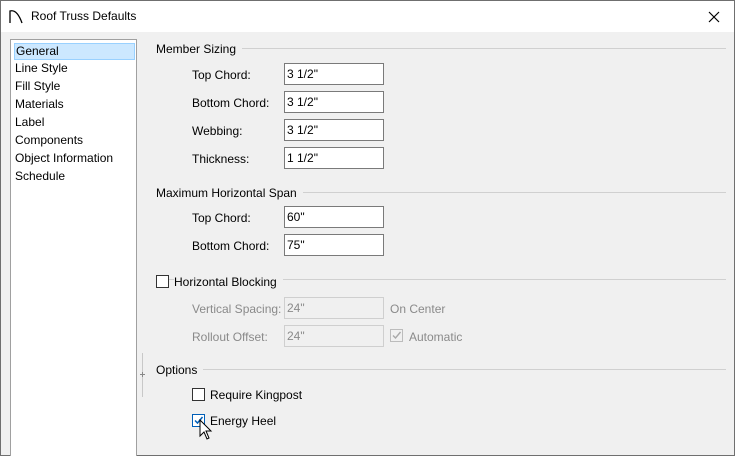 Image resolution: width=735 pixels, height=456 pixels. Describe the element at coordinates (237, 309) in the screenshot. I see `vertical-spacing-label: Vertical Spacing:` at that location.